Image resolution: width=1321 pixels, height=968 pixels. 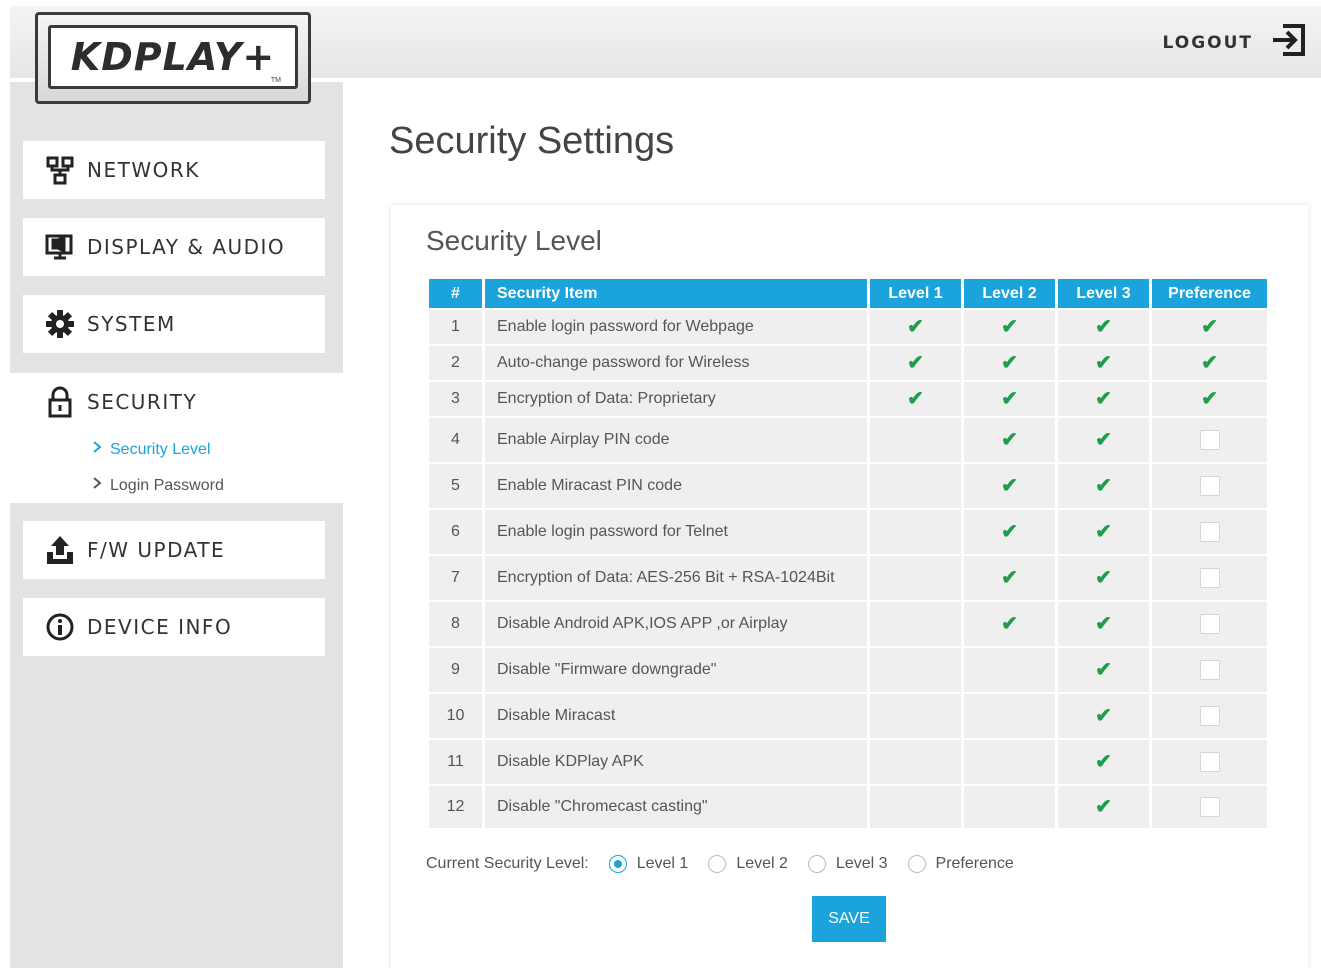 What do you see at coordinates (60, 247) in the screenshot?
I see `monitor-speaker-icon` at bounding box center [60, 247].